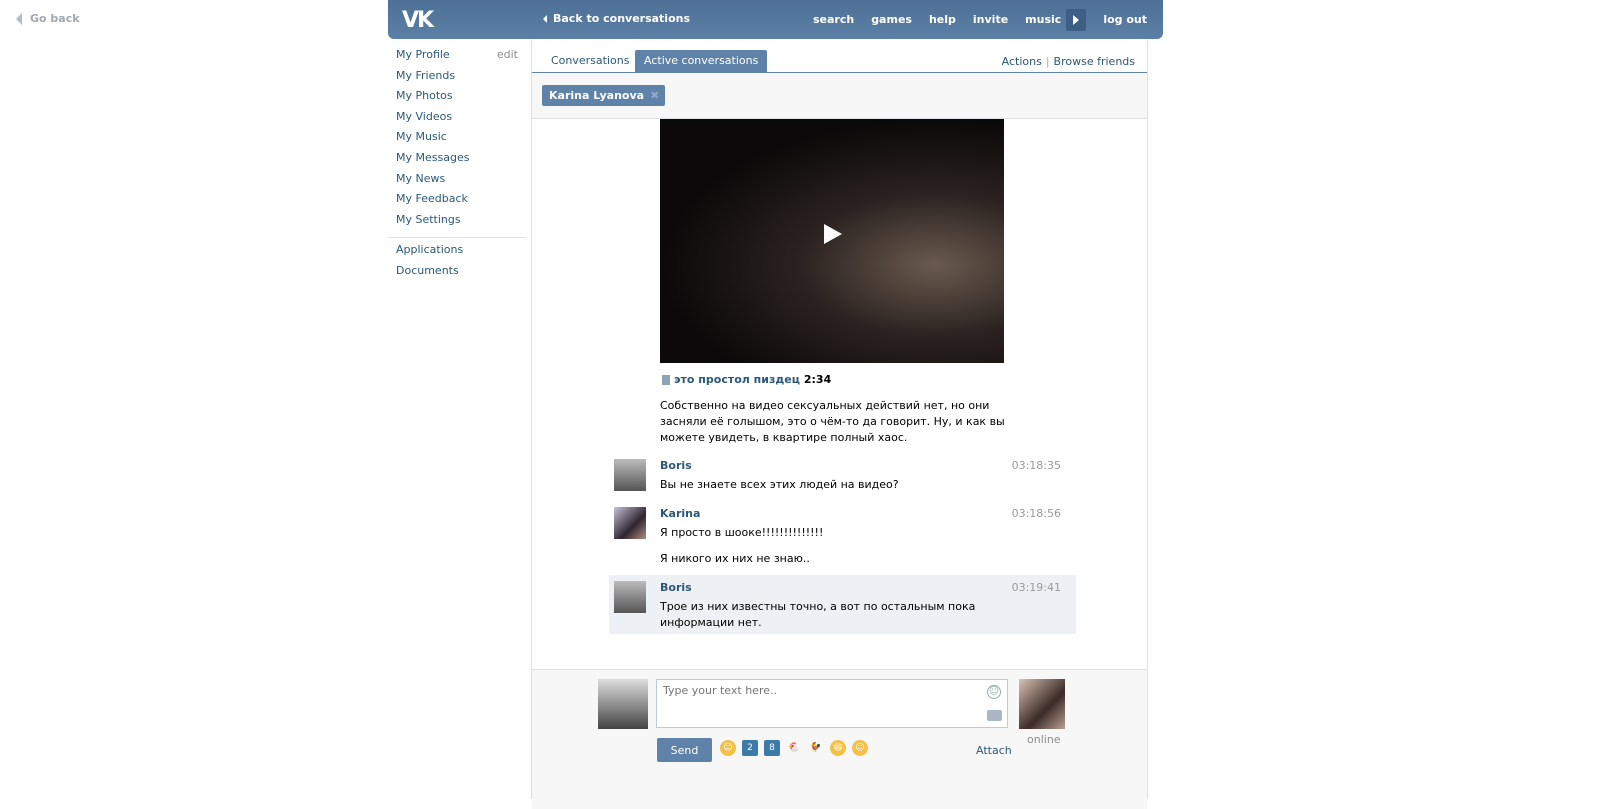 The image size is (1600, 809). I want to click on smiley-icon: ☺, so click(994, 692).